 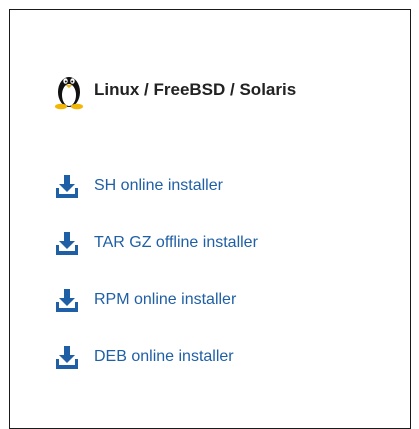 What do you see at coordinates (195, 89) in the screenshot?
I see `section-title: Linux / FreeBSD / Solaris` at bounding box center [195, 89].